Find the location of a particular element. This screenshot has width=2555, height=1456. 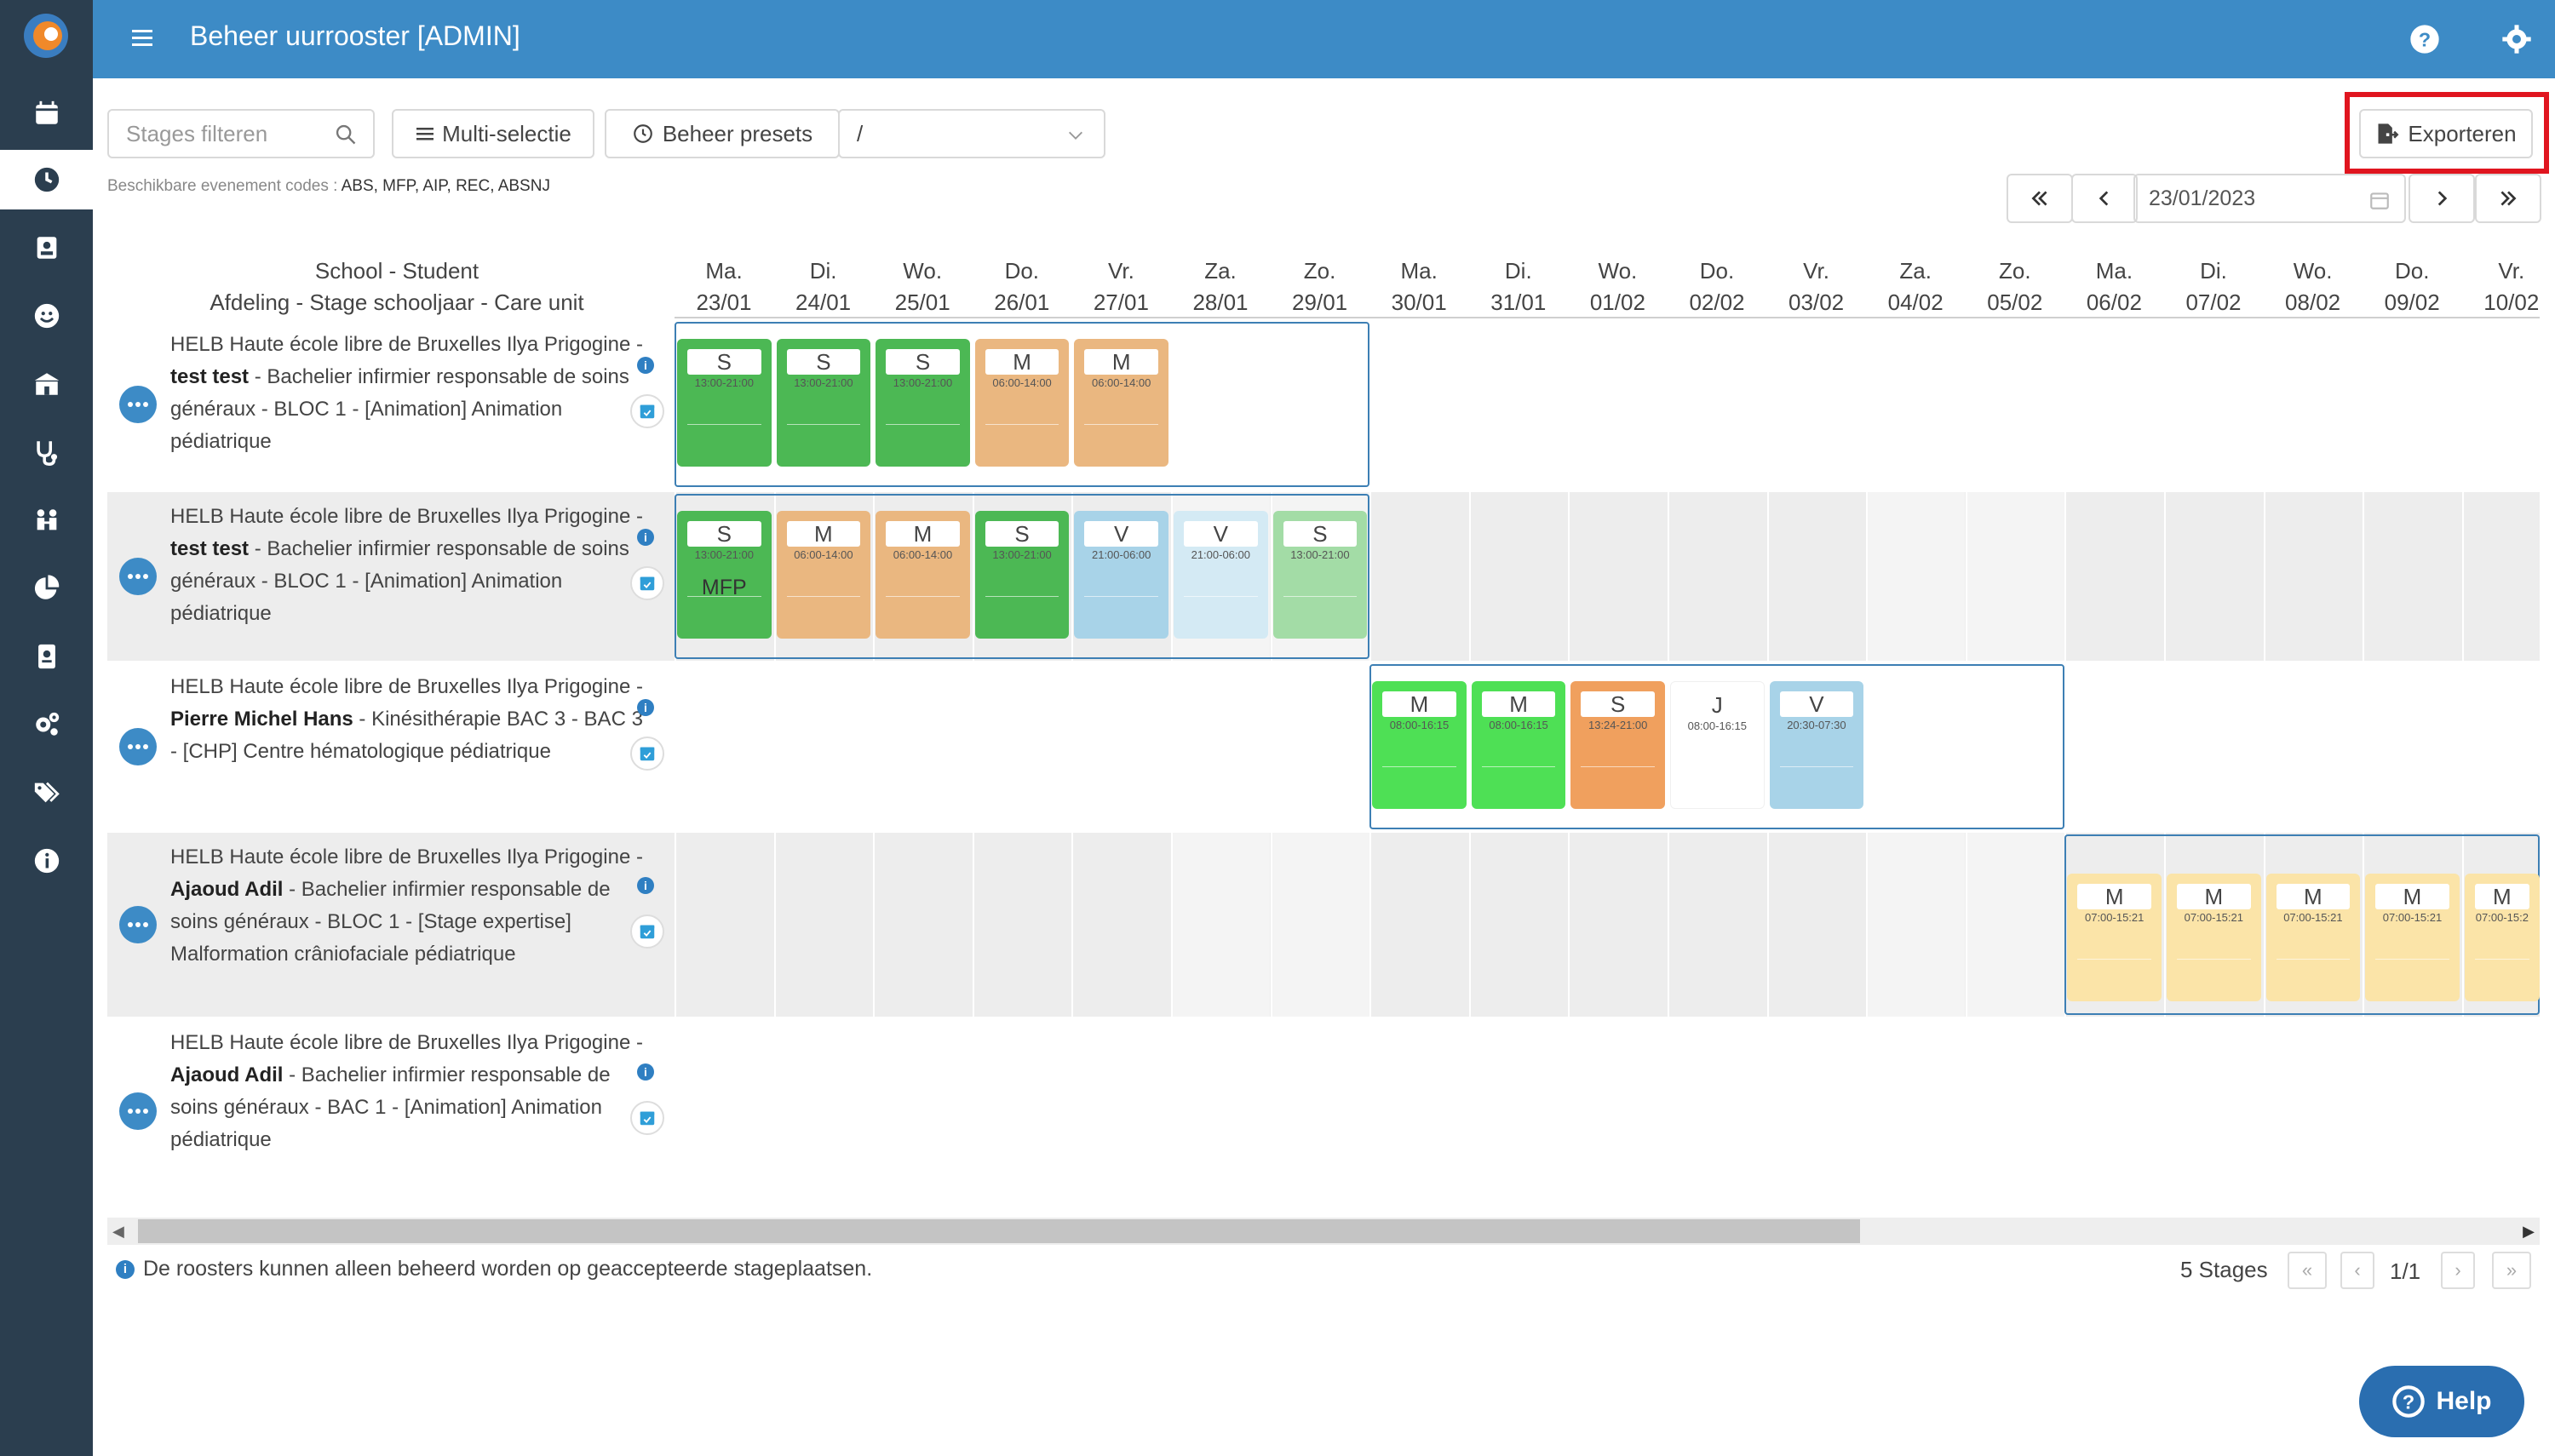

clock-icon is located at coordinates (46, 179).